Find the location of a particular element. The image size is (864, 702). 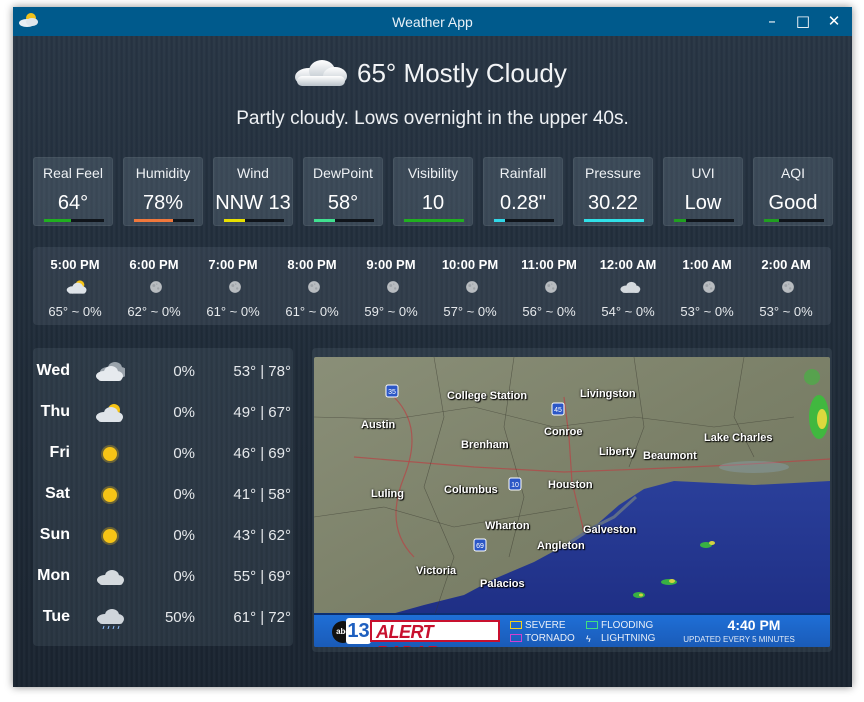

stat-value: 58° is located at coordinates (343, 203).